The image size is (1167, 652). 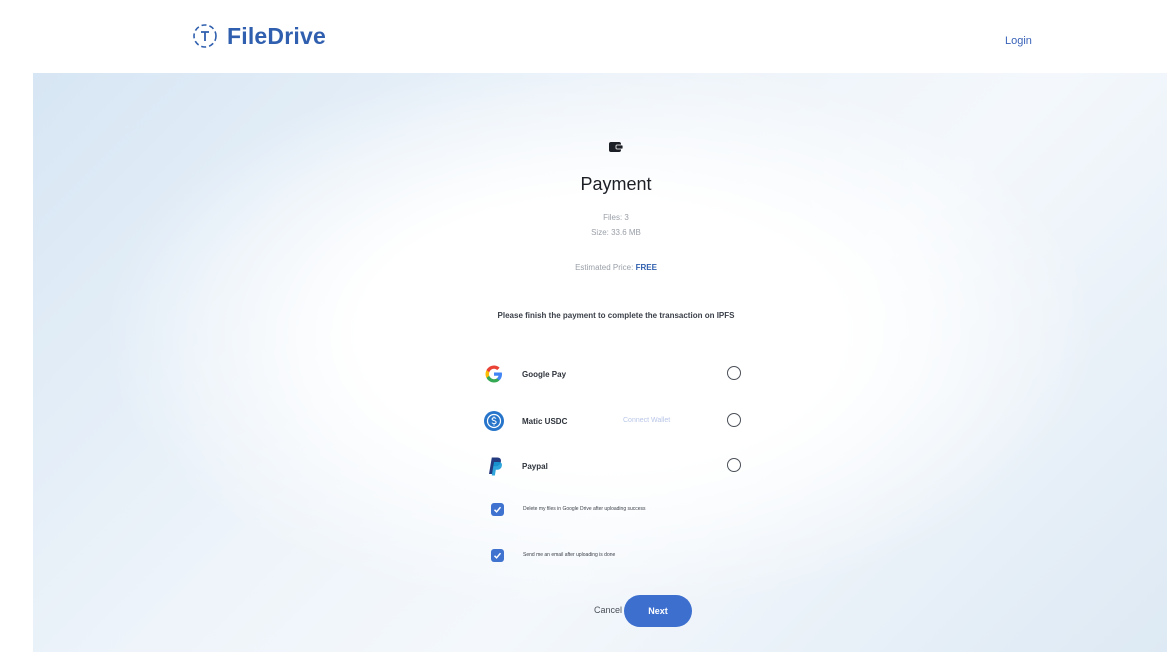 I want to click on price-value: FREE, so click(x=646, y=267).